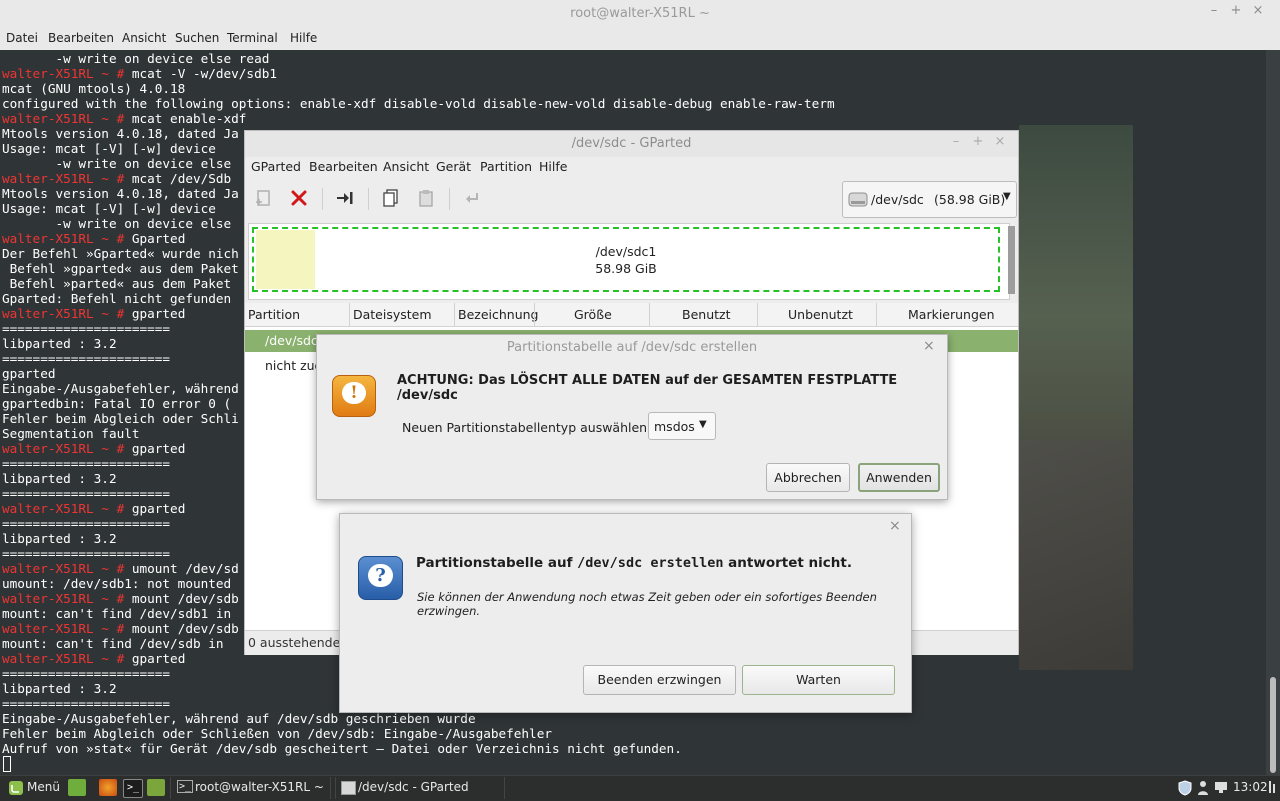  What do you see at coordinates (156, 787) in the screenshot?
I see `files-icon` at bounding box center [156, 787].